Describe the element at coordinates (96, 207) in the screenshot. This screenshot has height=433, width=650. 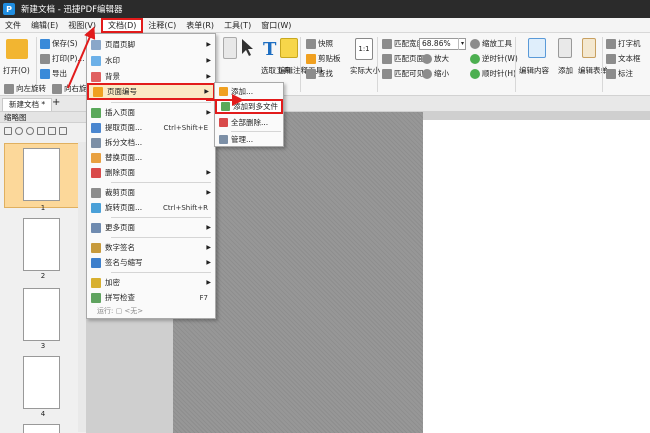
I see `rotate-page-icon` at that location.